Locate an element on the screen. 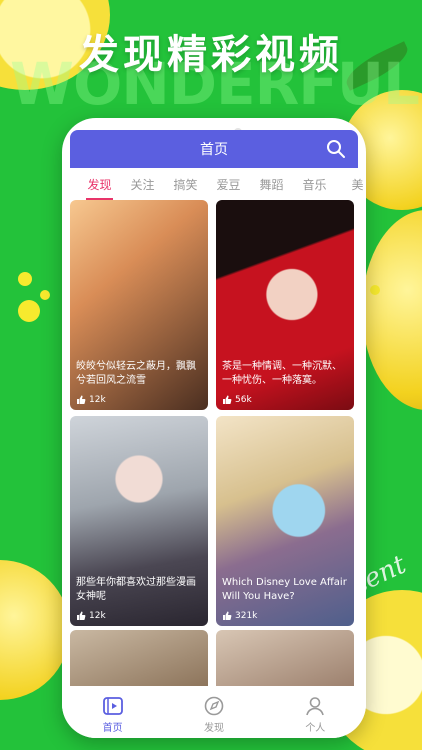 The height and width of the screenshot is (750, 422). nav-profile: 个人 is located at coordinates (315, 714).